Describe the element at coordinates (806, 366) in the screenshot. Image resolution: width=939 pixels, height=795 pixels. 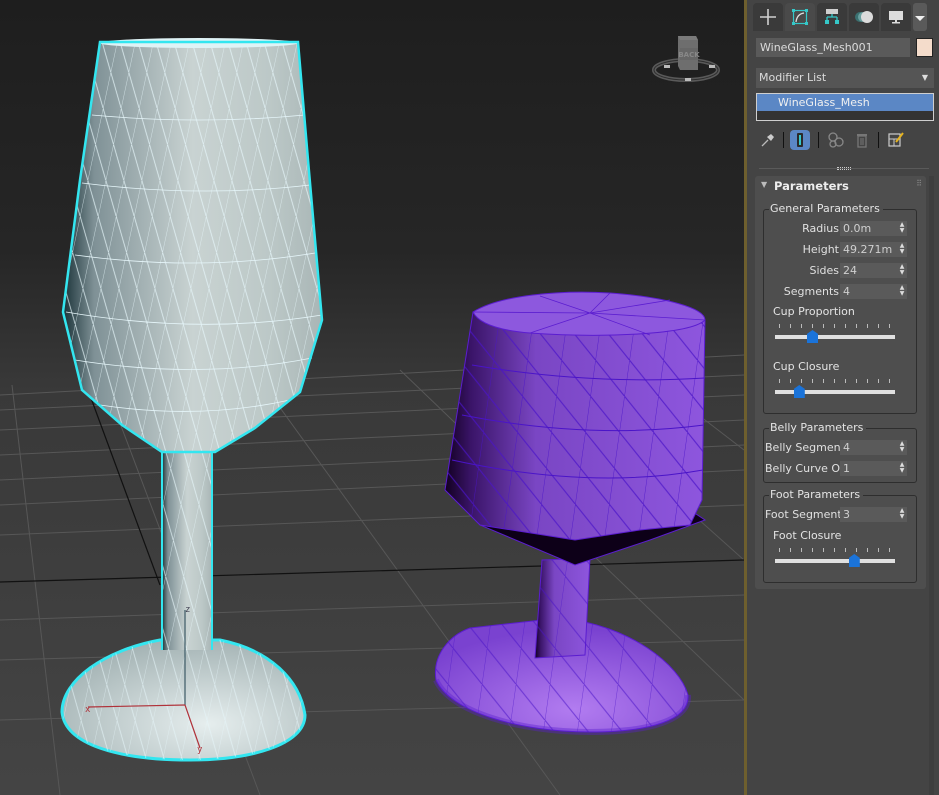
I see `cup-closure-label: Cup Closure` at that location.